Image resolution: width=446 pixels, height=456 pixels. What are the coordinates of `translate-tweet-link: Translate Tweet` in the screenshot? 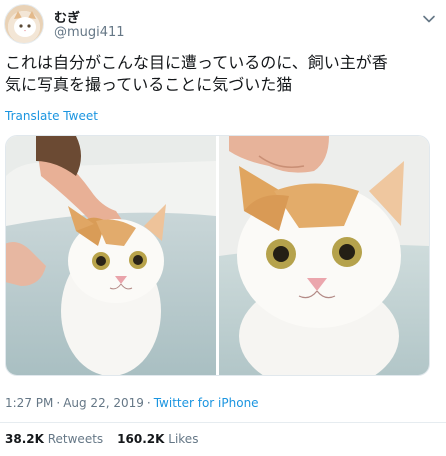 It's located at (51, 116).